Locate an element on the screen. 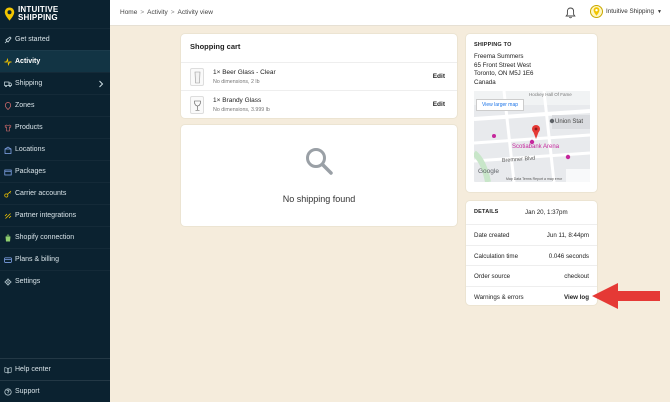 The height and width of the screenshot is (402, 670). arrow-annotation-icon is located at coordinates (626, 296).